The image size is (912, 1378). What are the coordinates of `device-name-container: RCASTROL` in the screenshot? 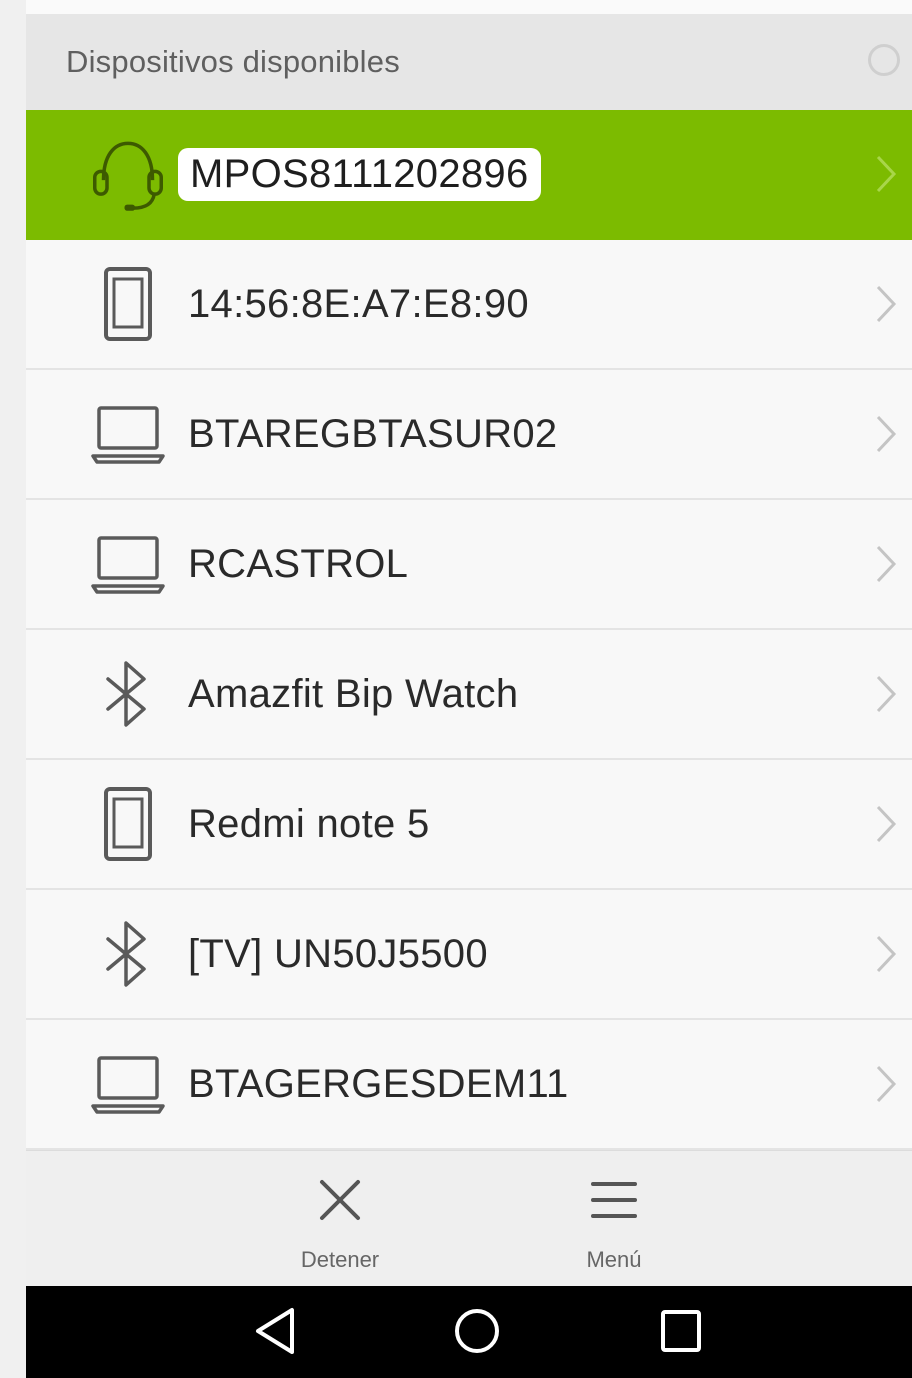 It's located at (298, 564).